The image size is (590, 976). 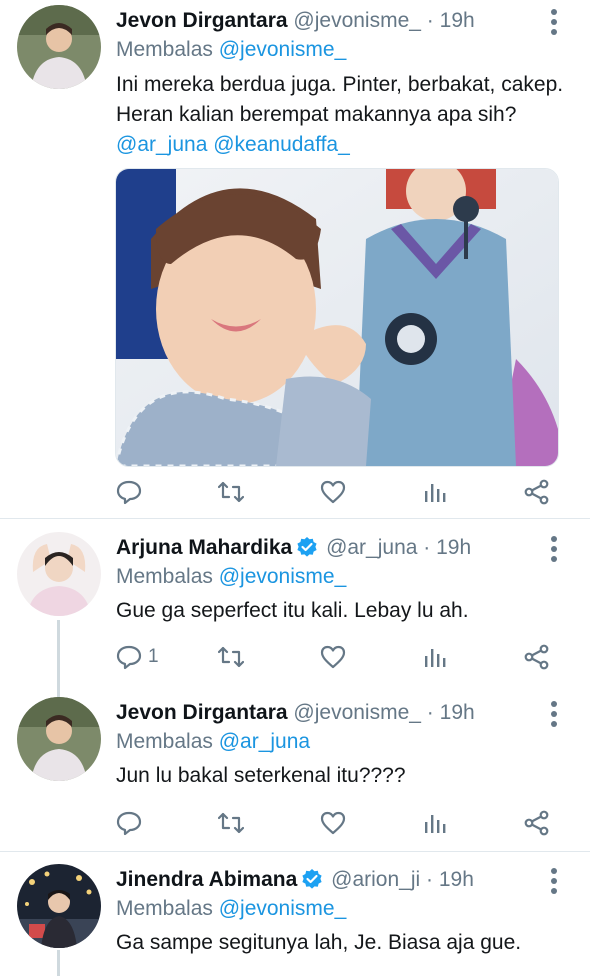 What do you see at coordinates (59, 906) in the screenshot?
I see `avatar-jinendra` at bounding box center [59, 906].